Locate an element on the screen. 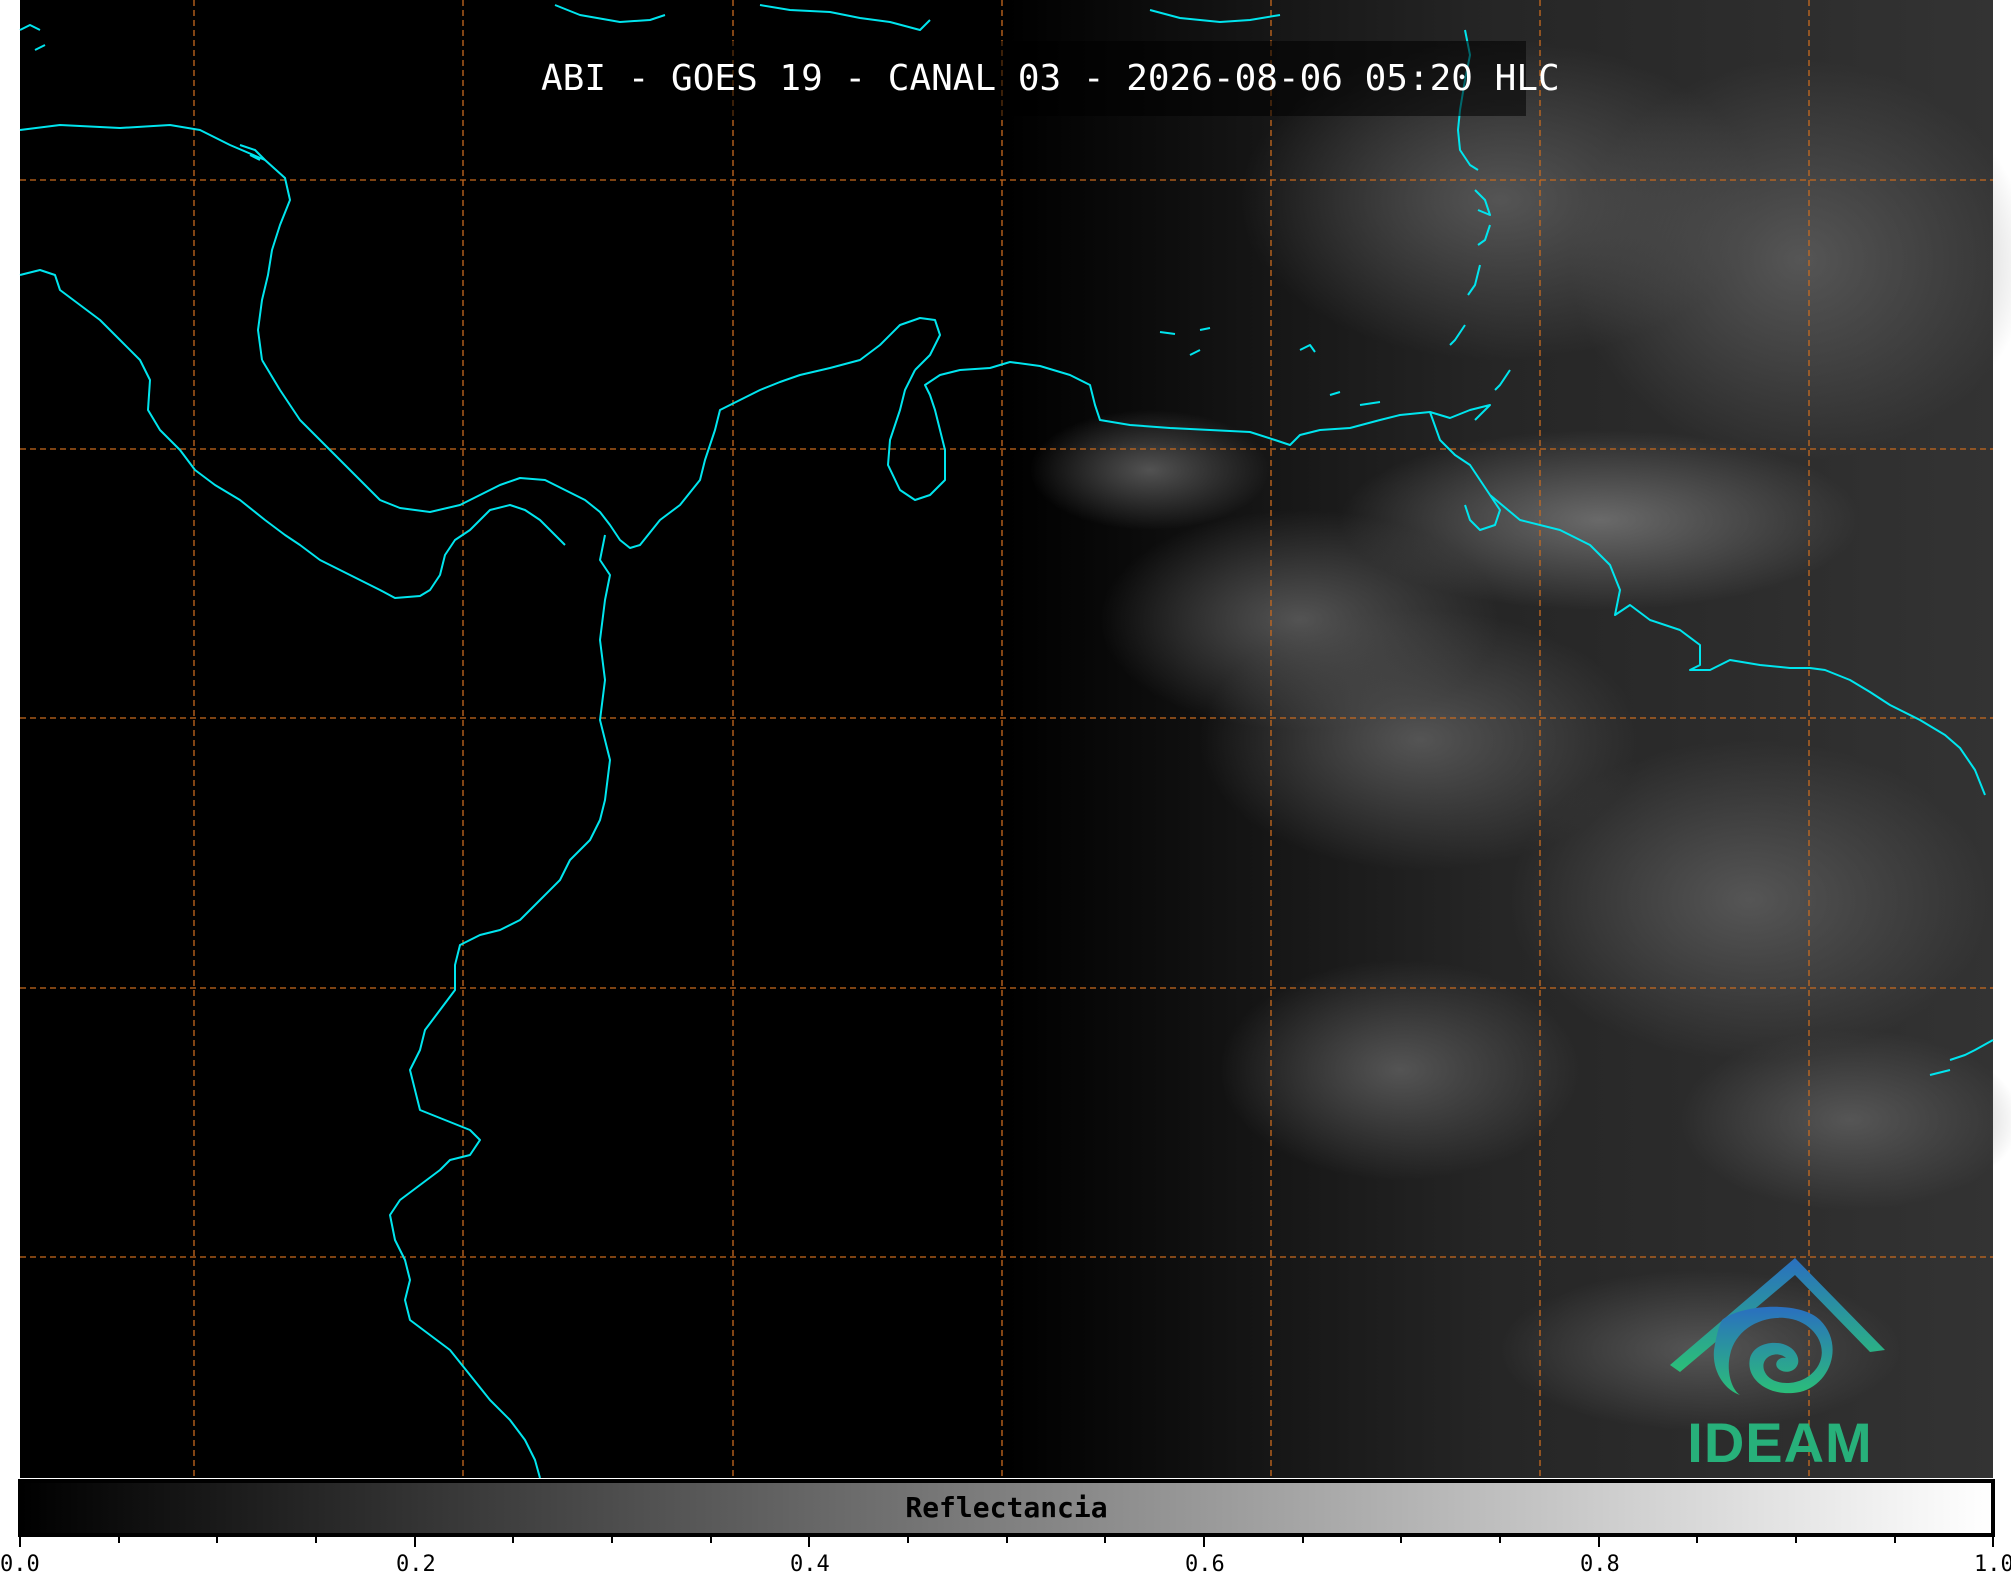  colorbar-label: Reflectancia is located at coordinates (1006, 1507).